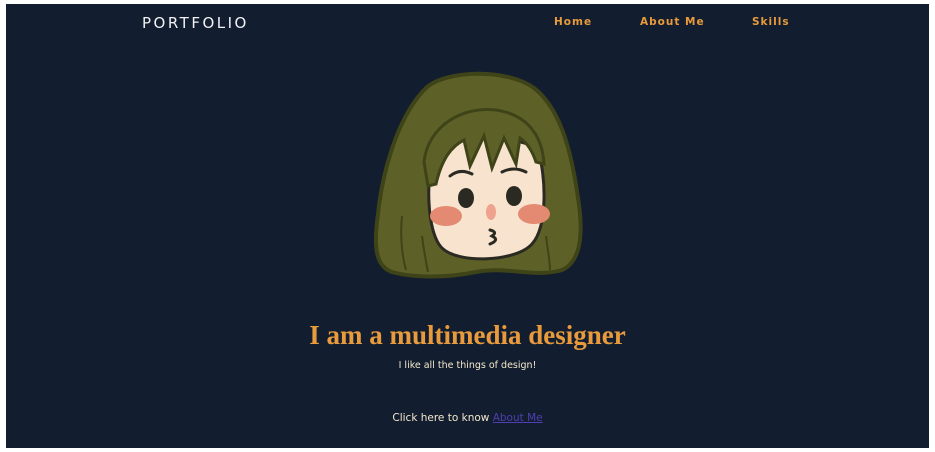  I want to click on cta-line: Click here to know About Me, so click(467, 418).